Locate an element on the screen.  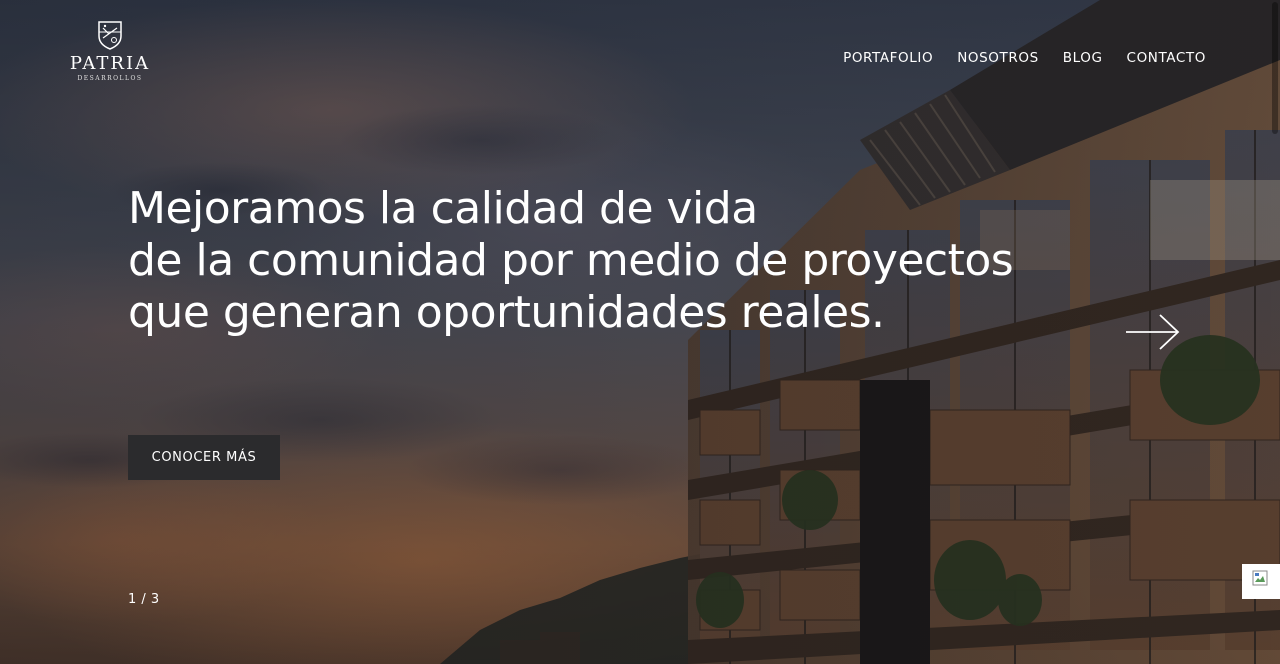
scrollbar-thumb is located at coordinates (1275, 68).